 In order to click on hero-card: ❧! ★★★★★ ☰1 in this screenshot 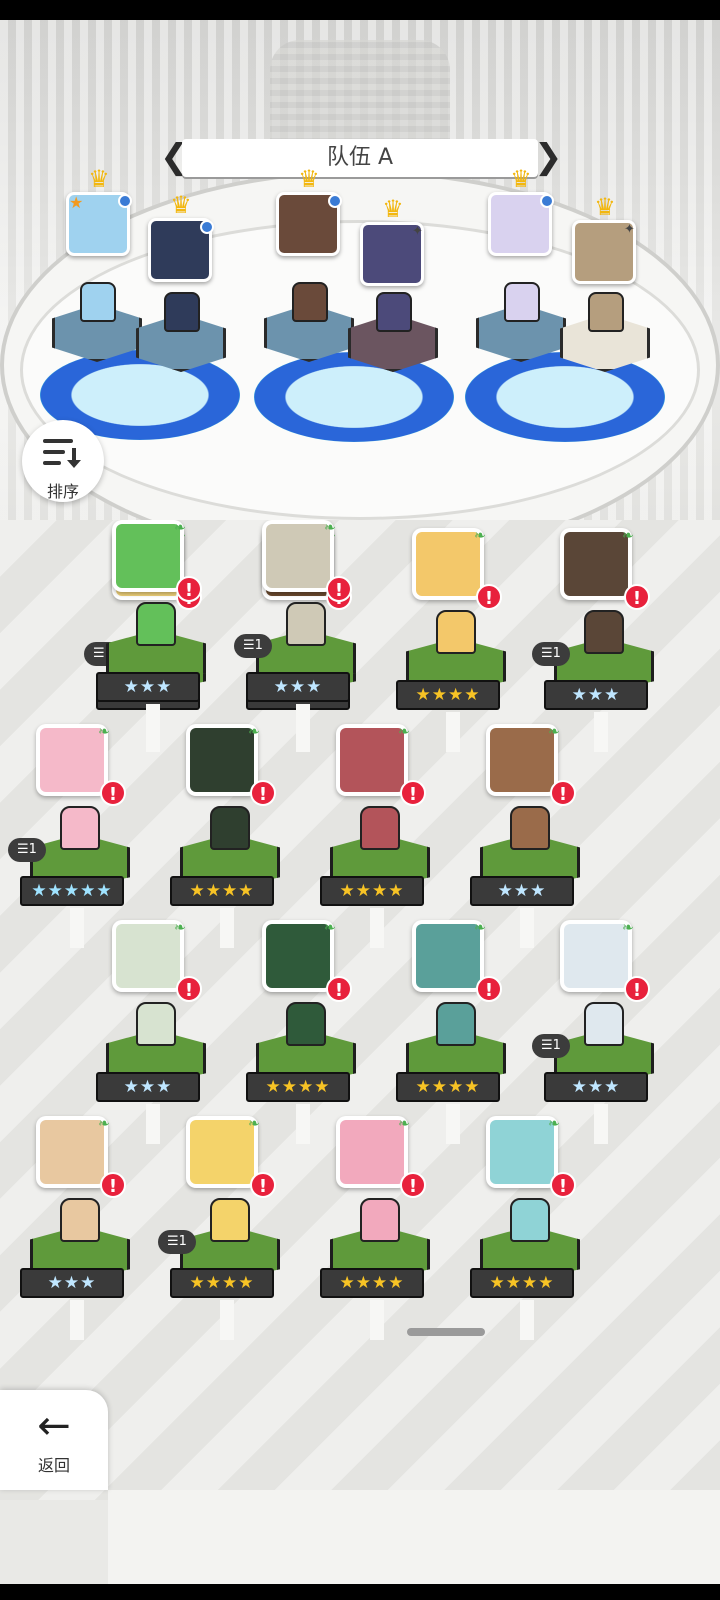, I will do `click(79, 836)`.